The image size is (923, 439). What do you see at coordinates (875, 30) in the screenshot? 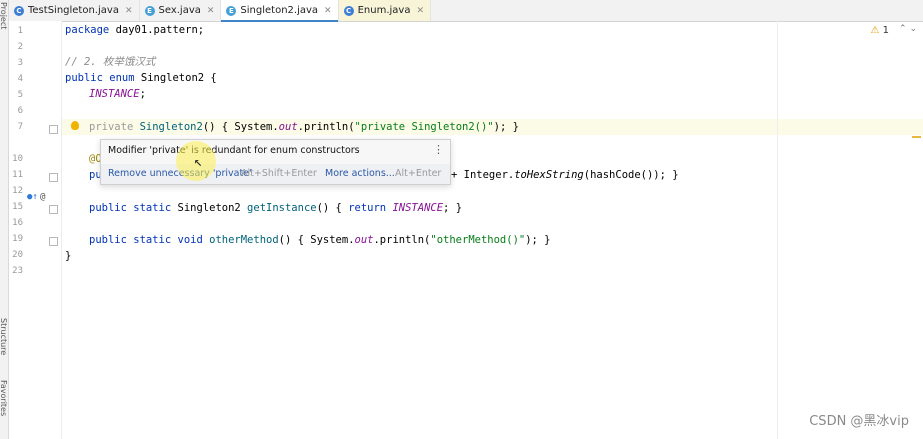
I see `warning-icon: ⚠` at bounding box center [875, 30].